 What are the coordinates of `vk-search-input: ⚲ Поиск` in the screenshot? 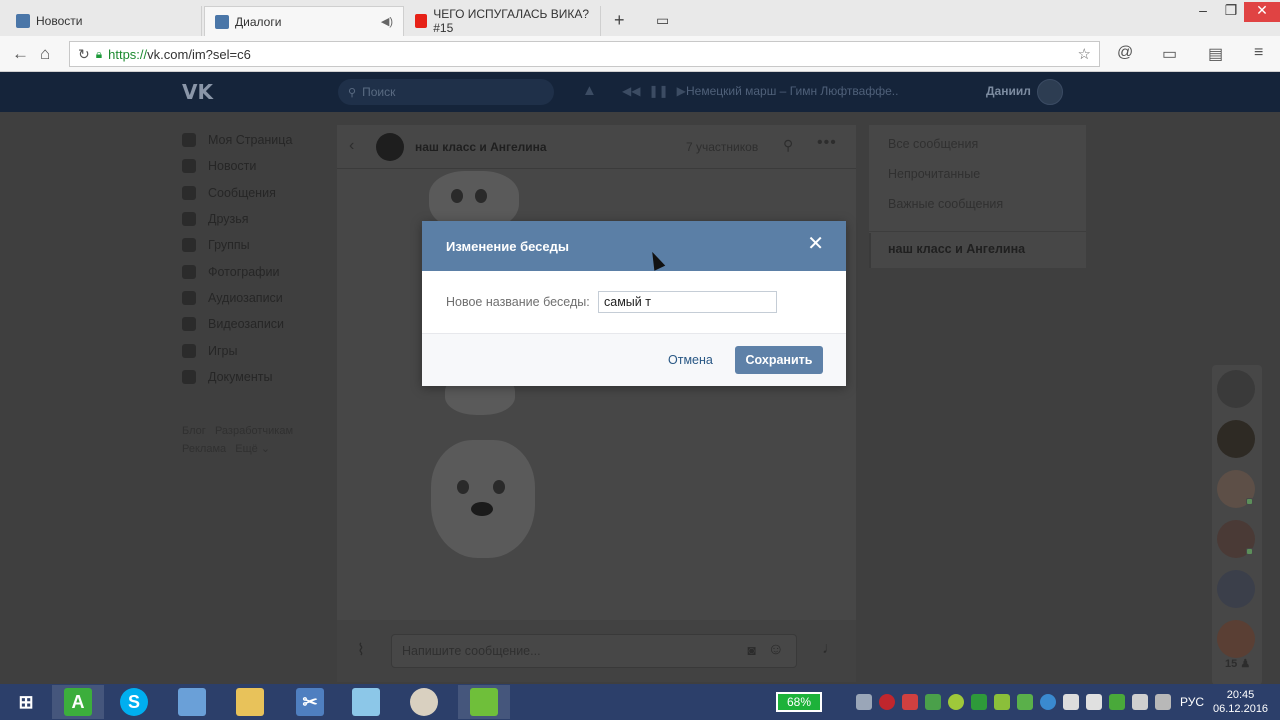 It's located at (446, 92).